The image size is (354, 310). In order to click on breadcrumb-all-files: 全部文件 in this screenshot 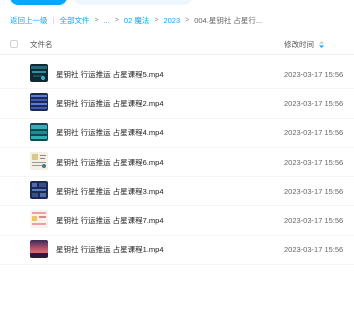, I will do `click(74, 20)`.